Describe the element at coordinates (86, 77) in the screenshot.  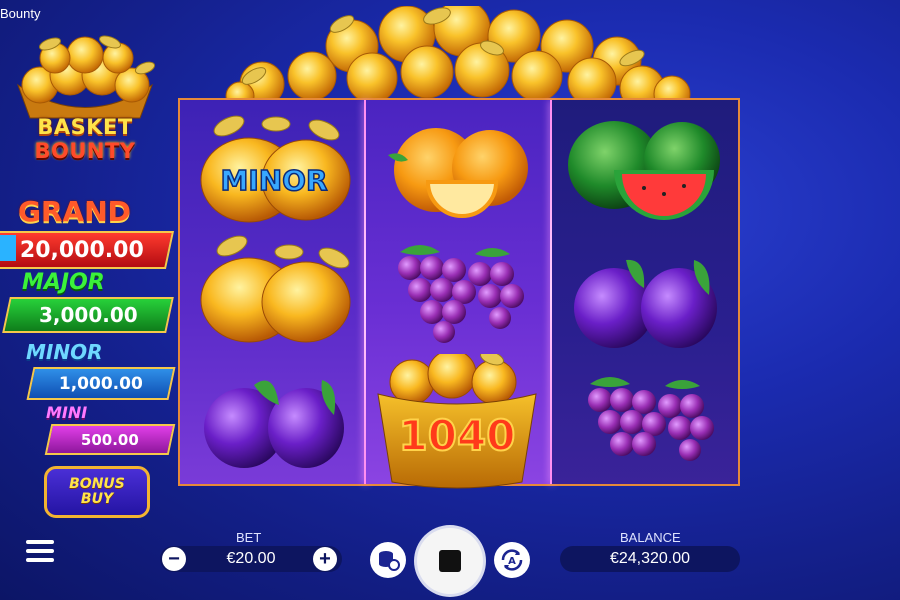
I see `apple-basket-icon` at that location.